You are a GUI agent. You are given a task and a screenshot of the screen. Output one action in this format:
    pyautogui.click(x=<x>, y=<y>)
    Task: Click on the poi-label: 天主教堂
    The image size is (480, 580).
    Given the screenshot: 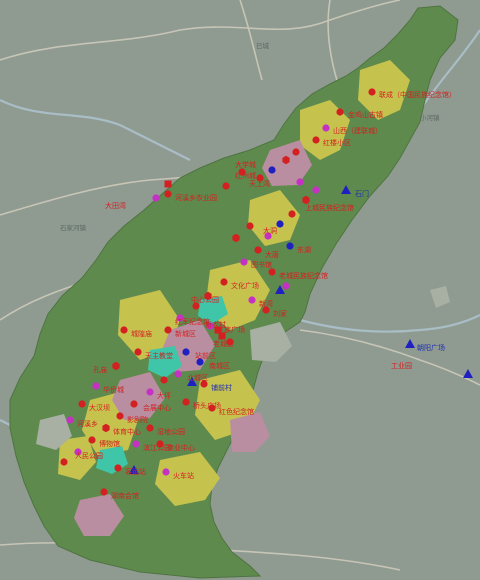 What is the action you would take?
    pyautogui.click(x=159, y=355)
    